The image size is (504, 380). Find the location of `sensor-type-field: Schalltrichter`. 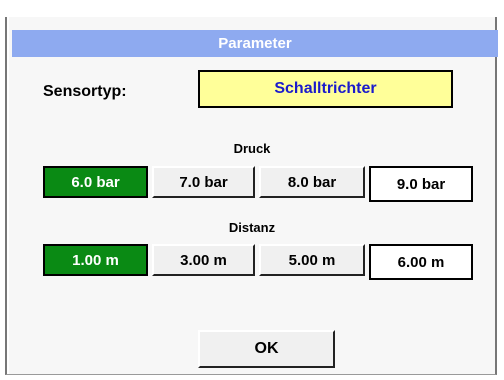

sensor-type-field: Schalltrichter is located at coordinates (325, 89).